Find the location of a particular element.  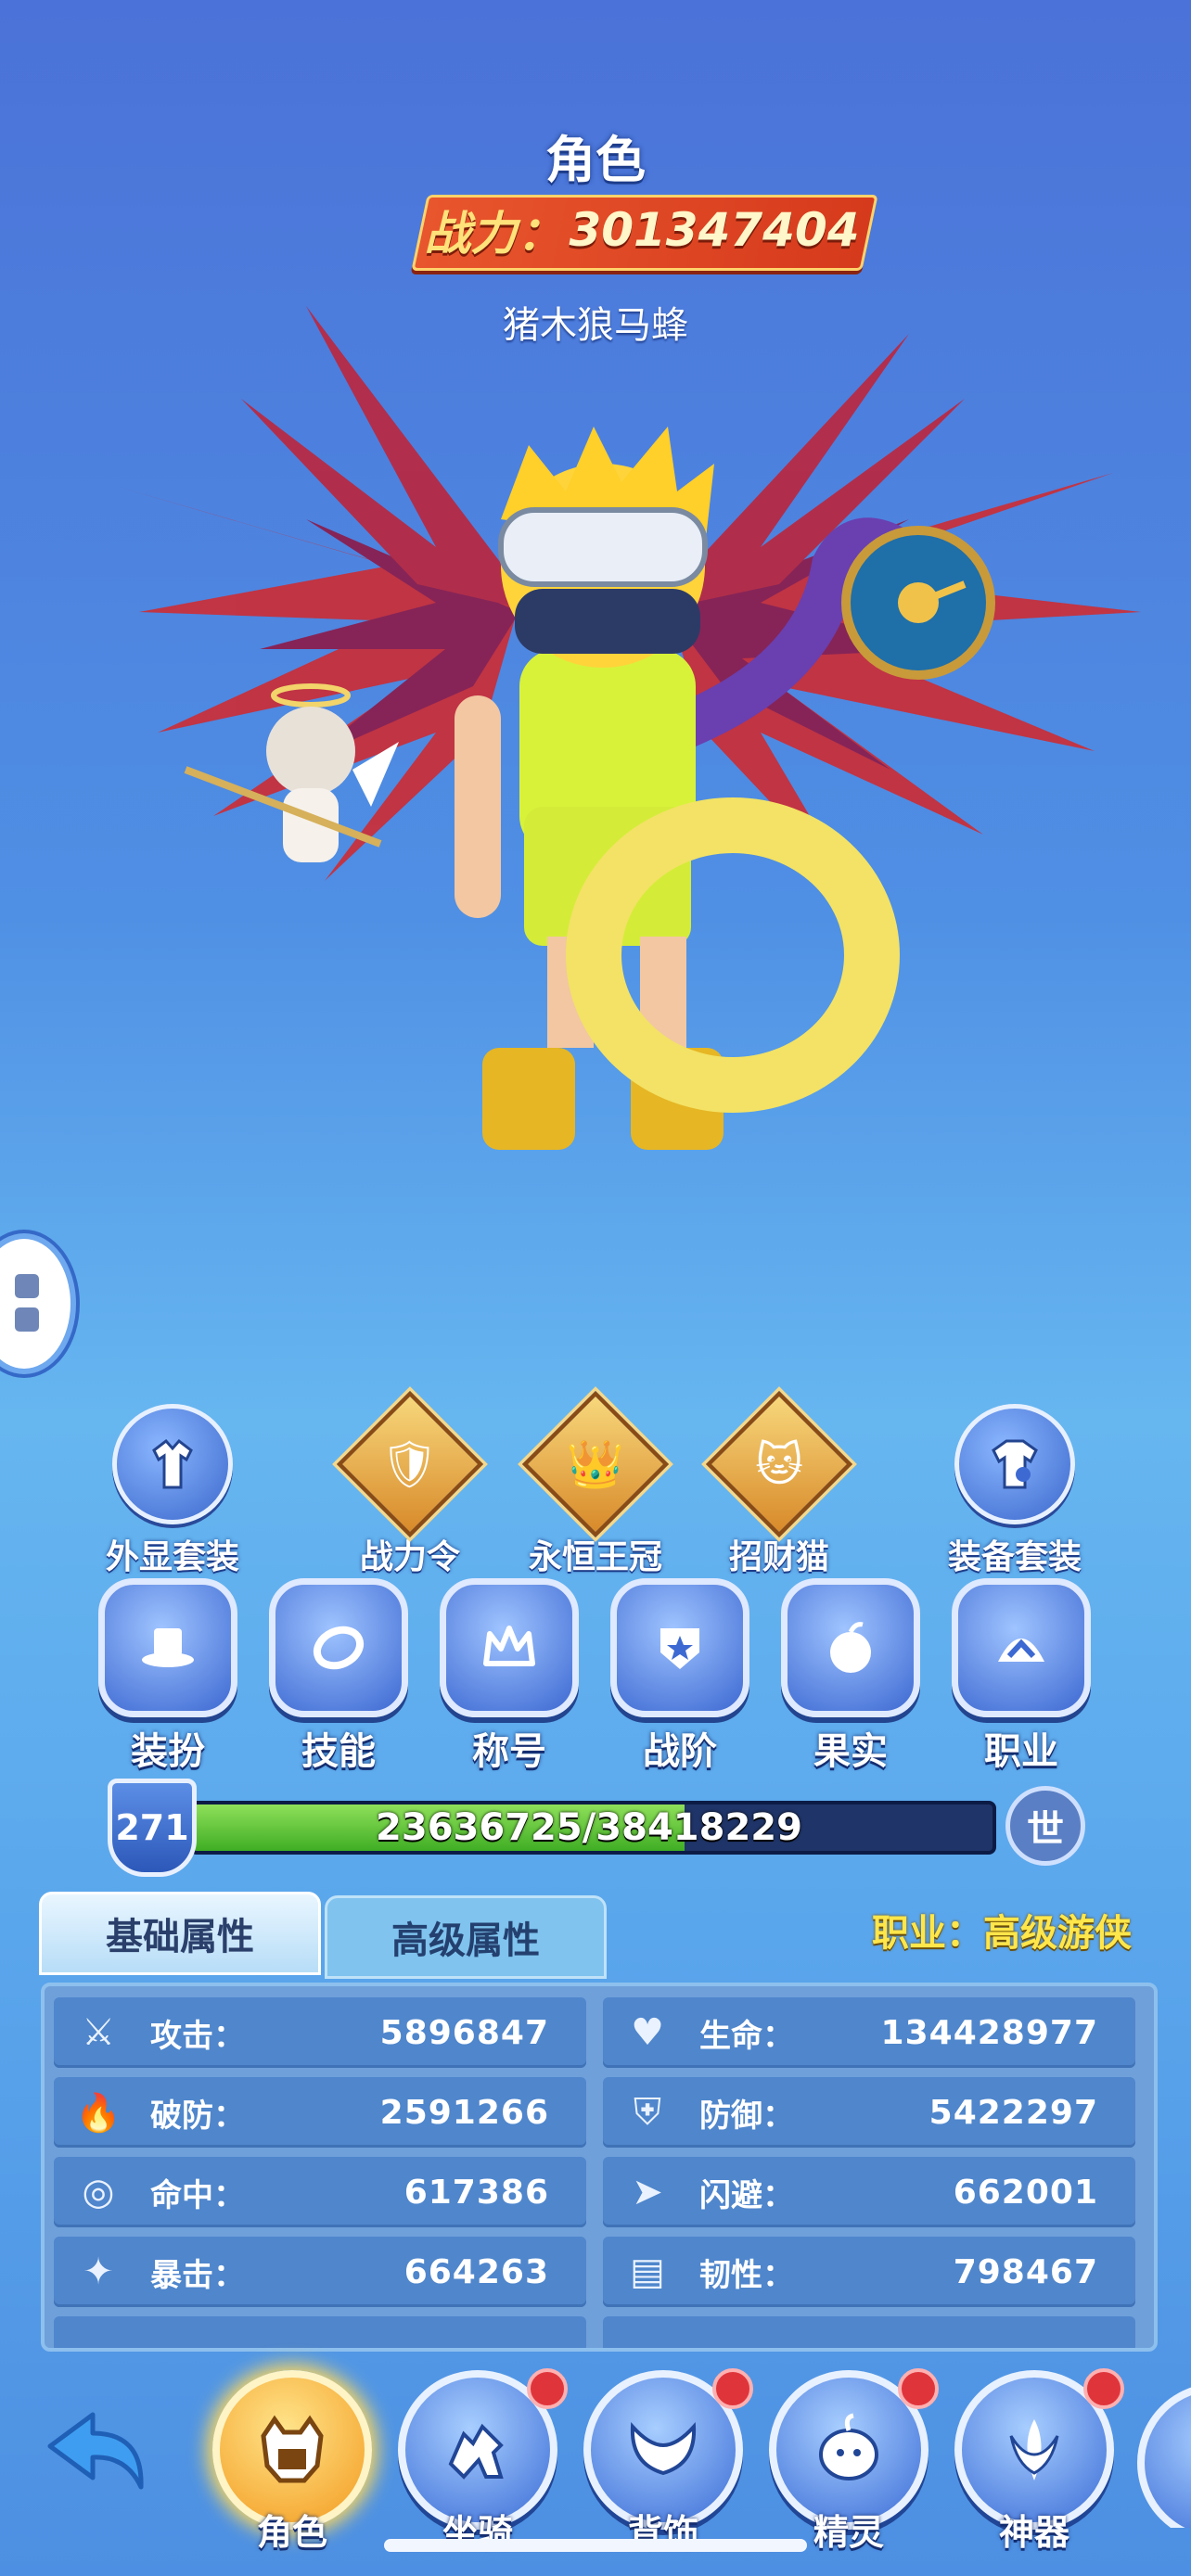

stat-hp: ♥ 生命： 134428977 is located at coordinates (869, 2033).